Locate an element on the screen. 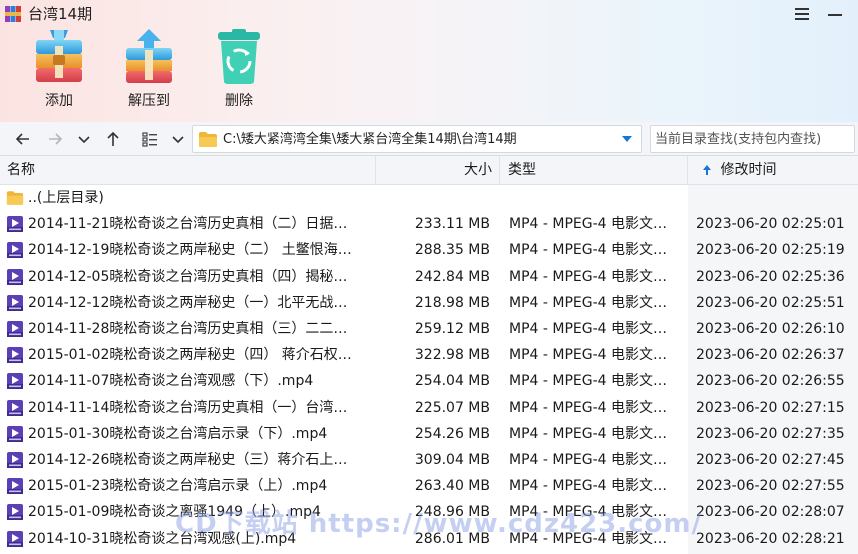 This screenshot has height=554, width=858. file-modified-time: 2023-06-20 02:27:45 is located at coordinates (770, 460).